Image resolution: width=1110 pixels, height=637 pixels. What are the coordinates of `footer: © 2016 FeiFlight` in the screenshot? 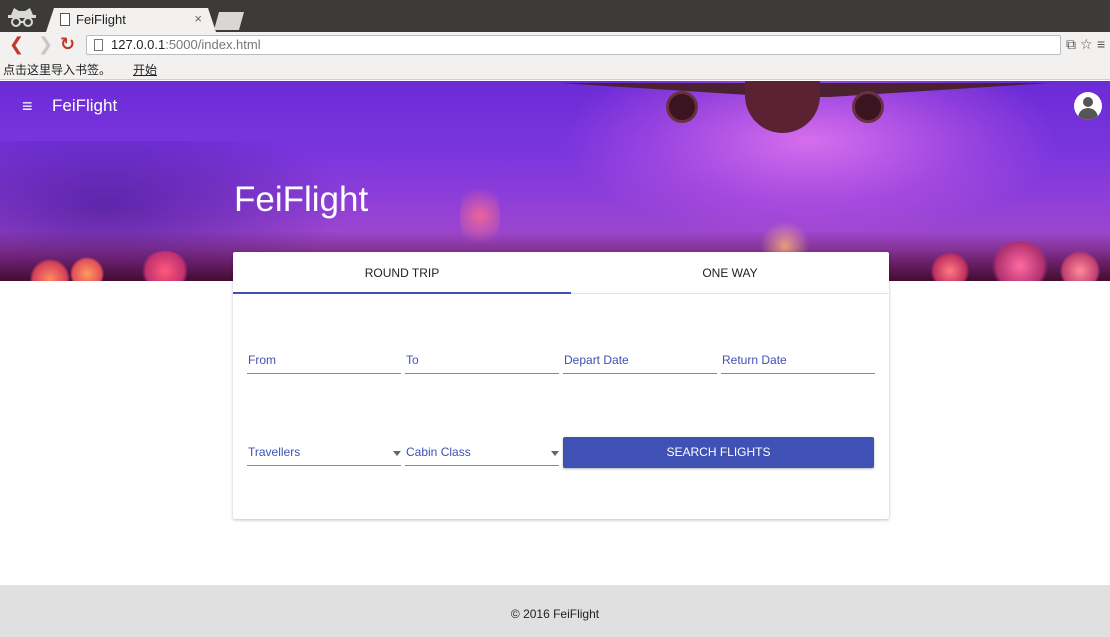 It's located at (555, 611).